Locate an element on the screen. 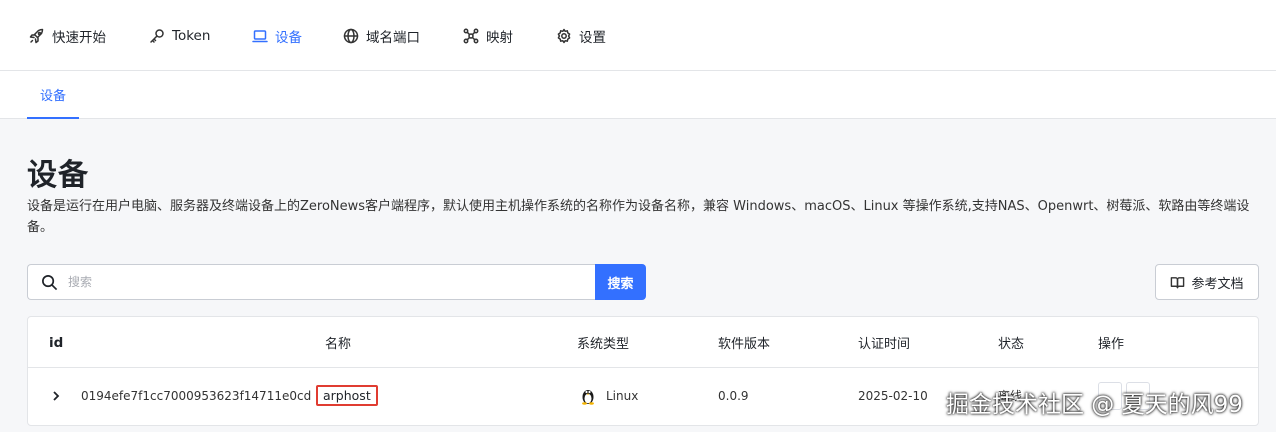 The height and width of the screenshot is (432, 1276). chevron-right-icon is located at coordinates (56, 395).